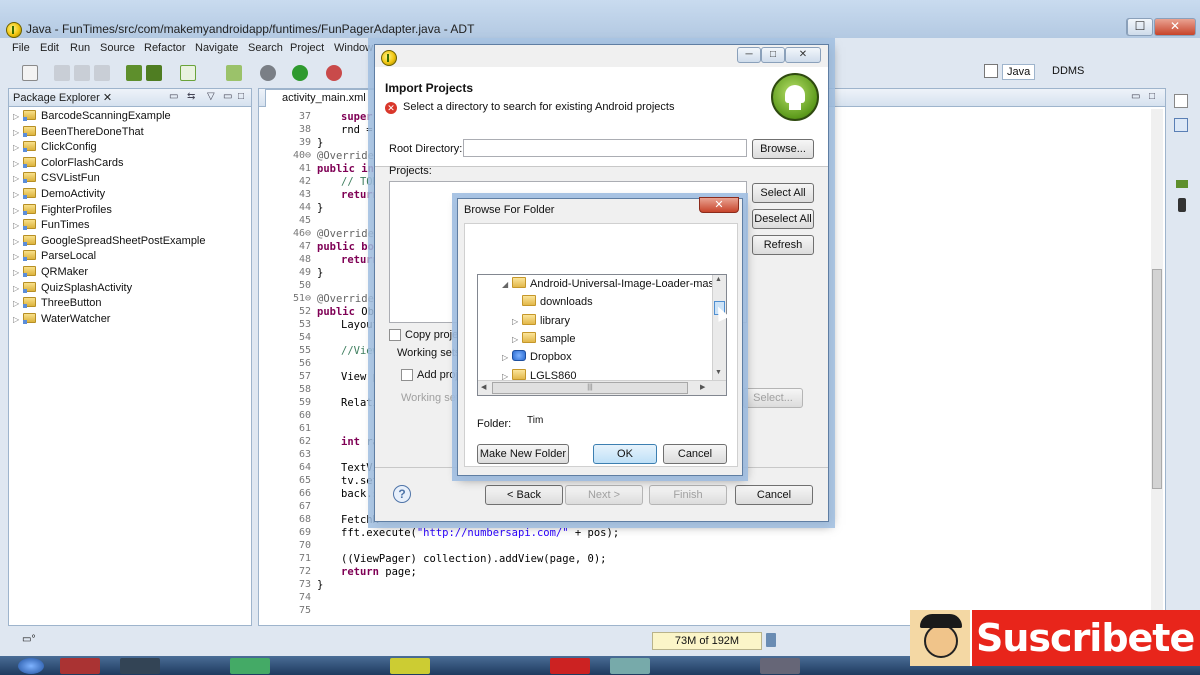  I want to click on make-new-folder-button: Make New Folder, so click(523, 454).